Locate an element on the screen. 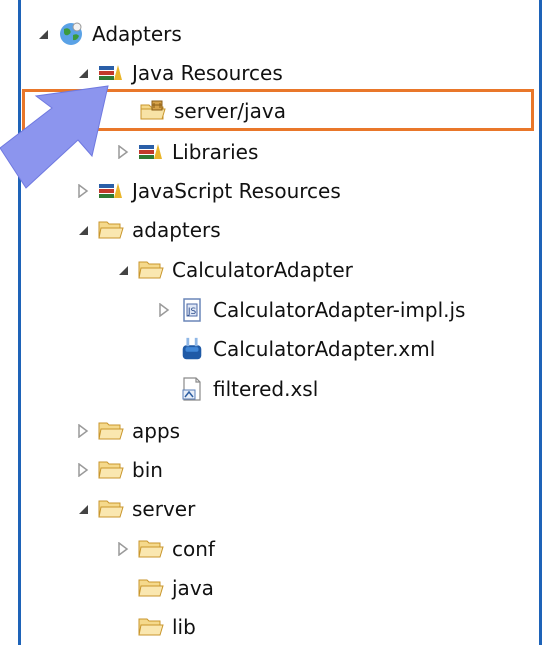 The height and width of the screenshot is (645, 545). js-file-icon: JS is located at coordinates (192, 310).